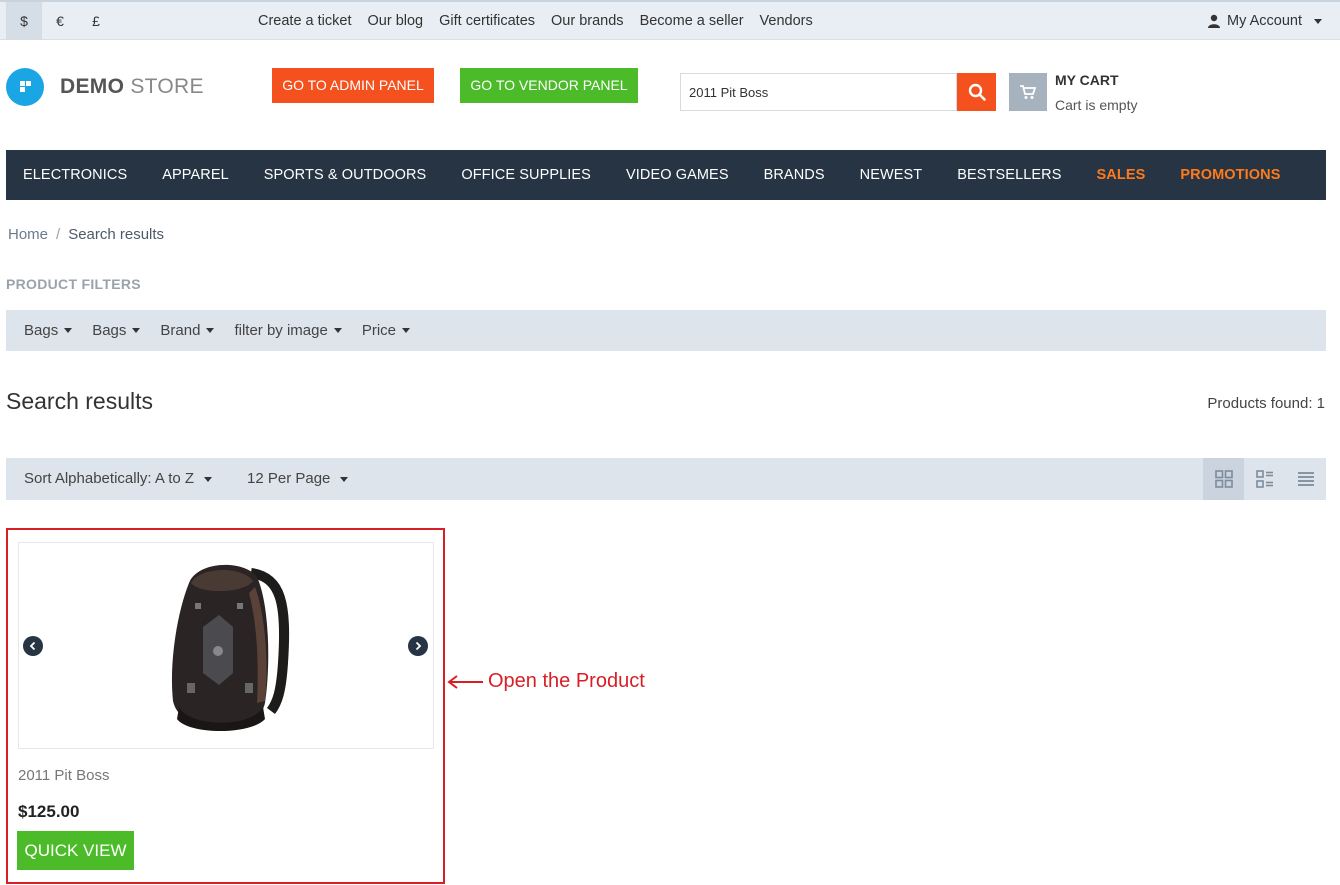  I want to click on filter-by-image: filter by image, so click(288, 330).